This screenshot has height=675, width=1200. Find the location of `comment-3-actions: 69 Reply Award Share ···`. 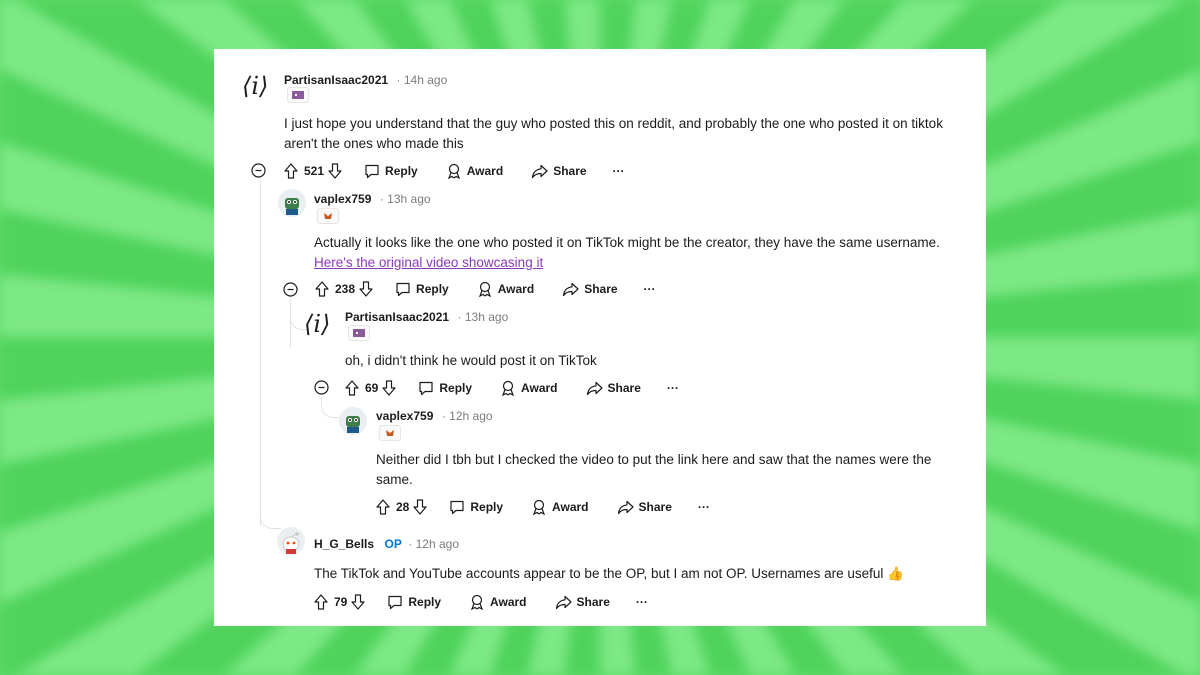

comment-3-actions: 69 Reply Award Share ··· is located at coordinates (512, 388).